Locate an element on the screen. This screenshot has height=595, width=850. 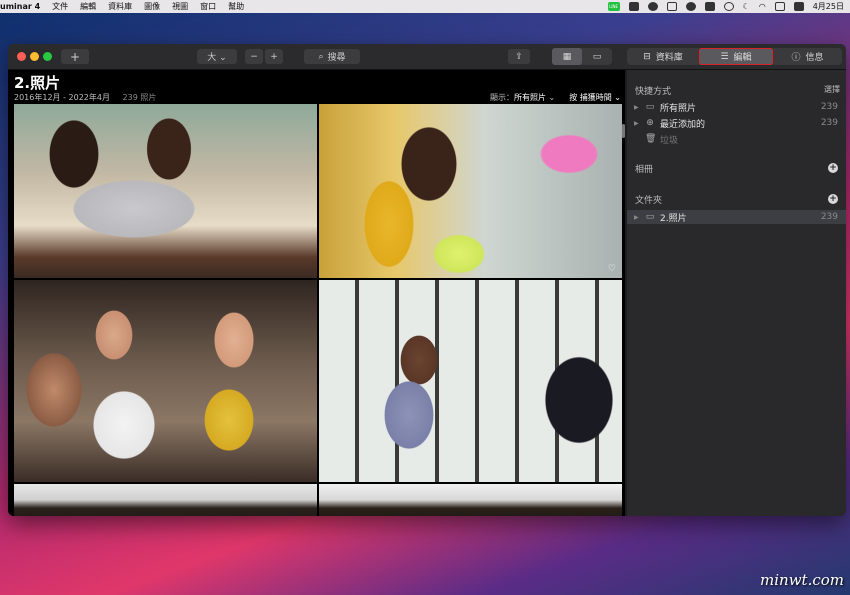
gallery-scrollbar is located at coordinates (623, 131).